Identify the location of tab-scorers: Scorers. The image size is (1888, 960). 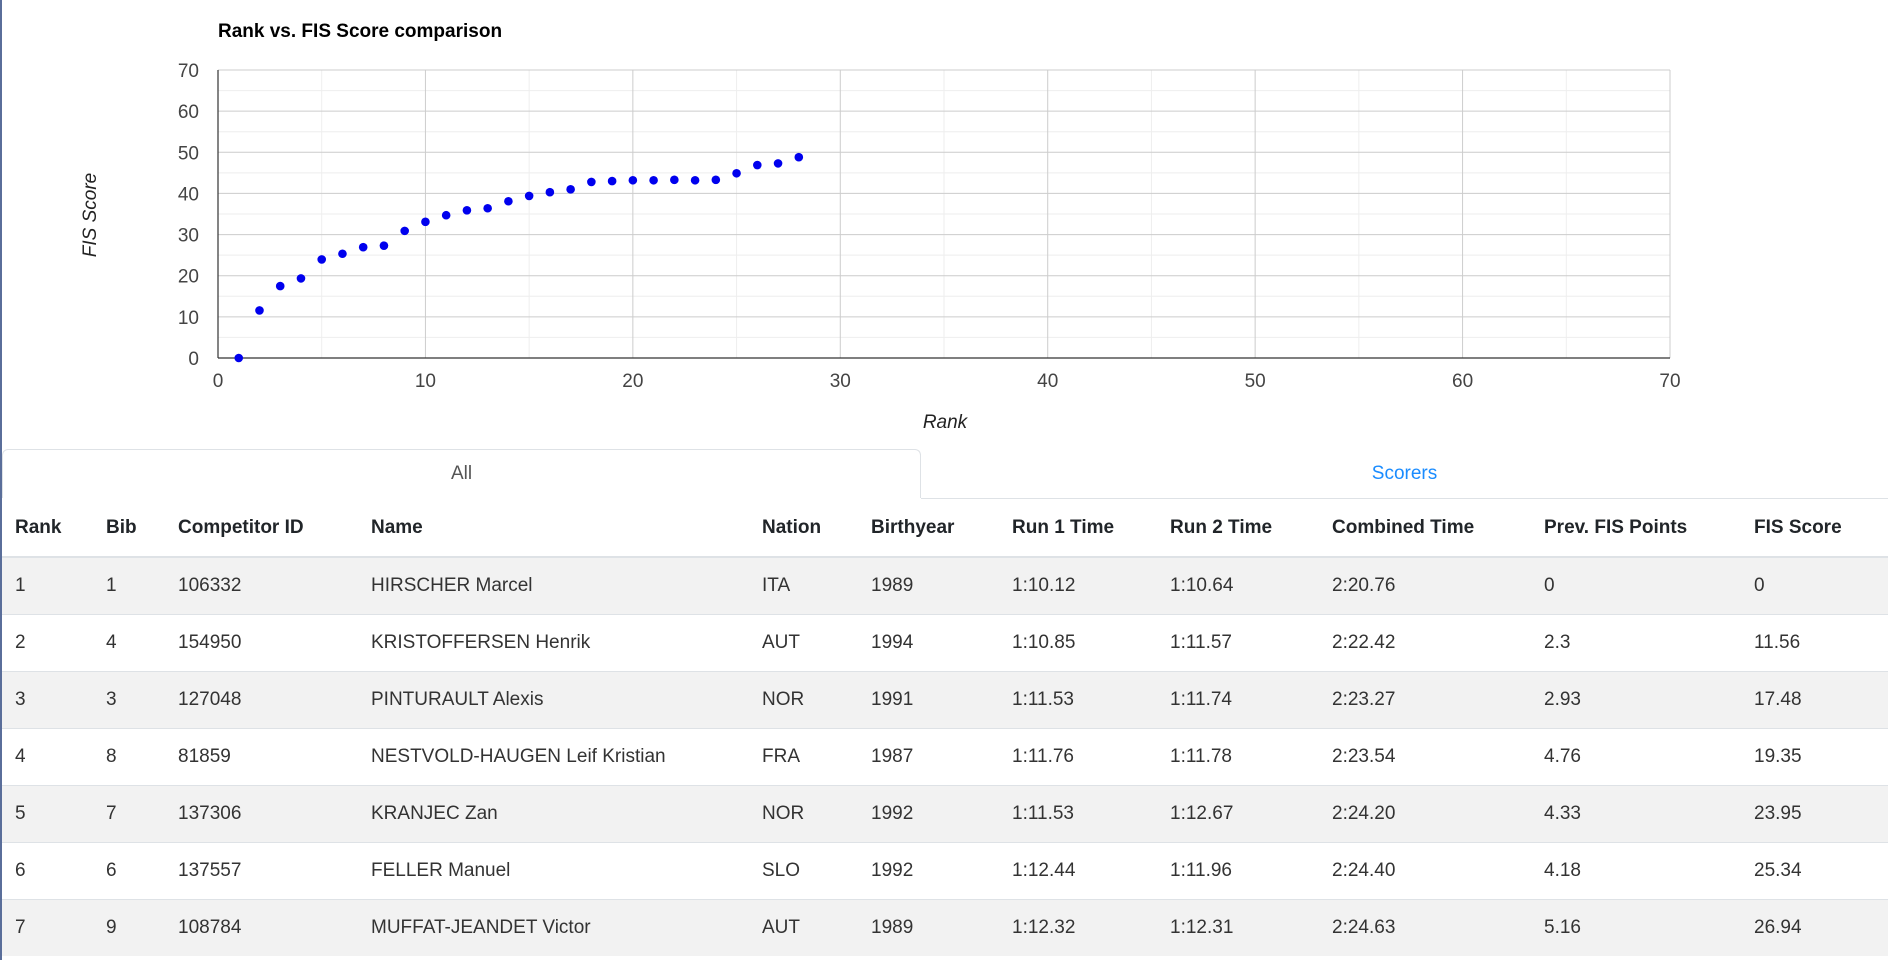
(1404, 473).